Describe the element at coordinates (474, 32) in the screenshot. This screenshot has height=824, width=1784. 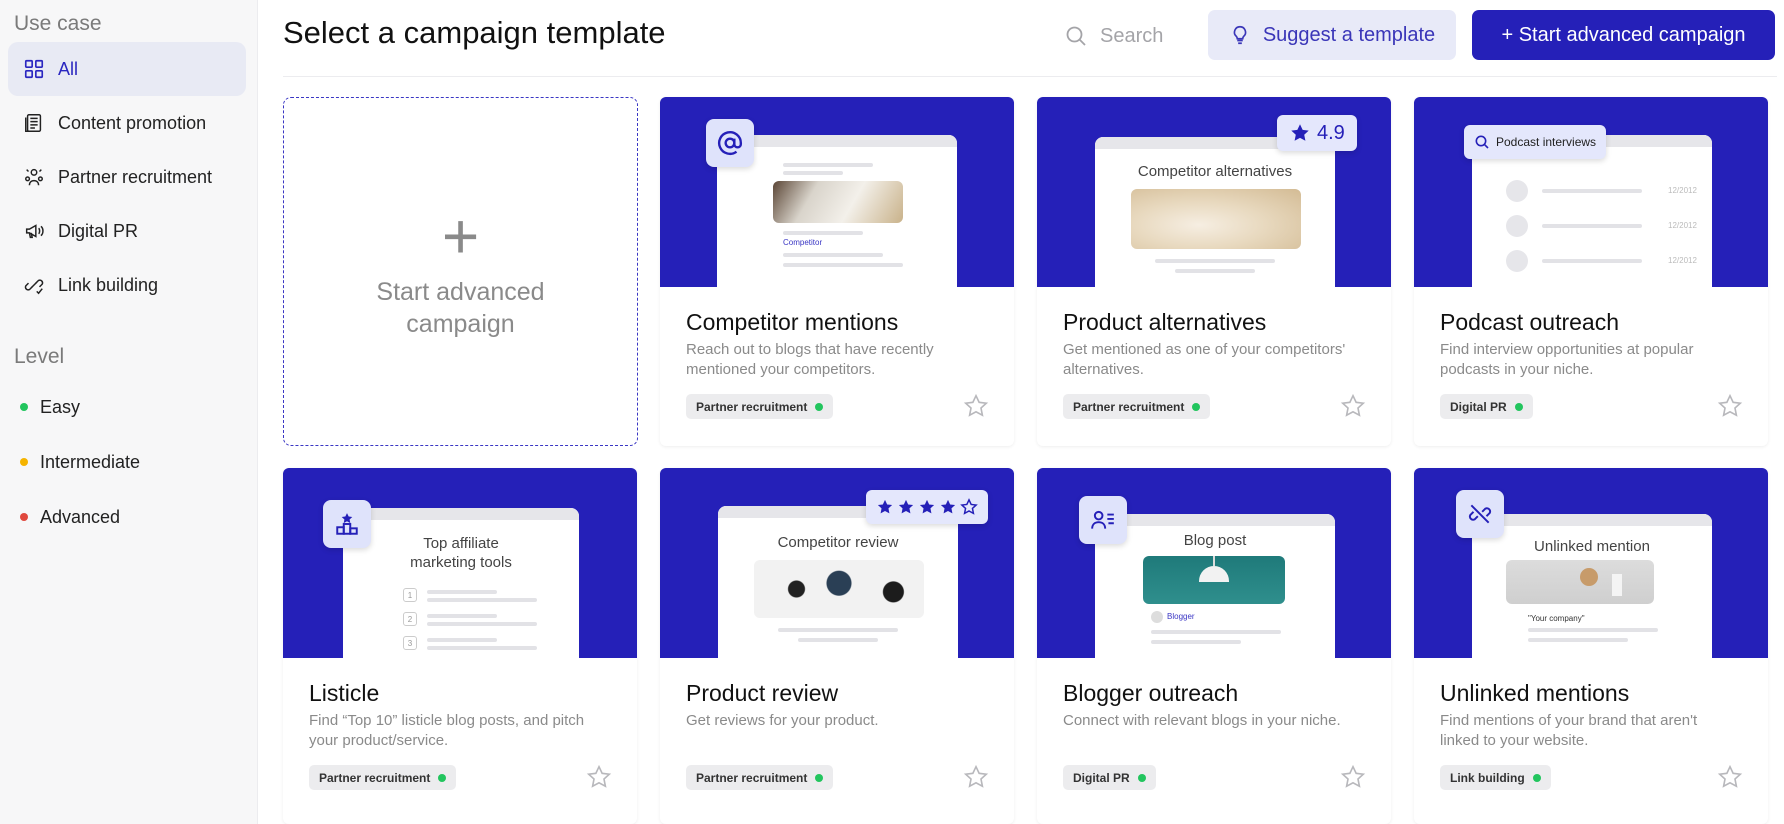
I see `page-title: Select a campaign template` at that location.